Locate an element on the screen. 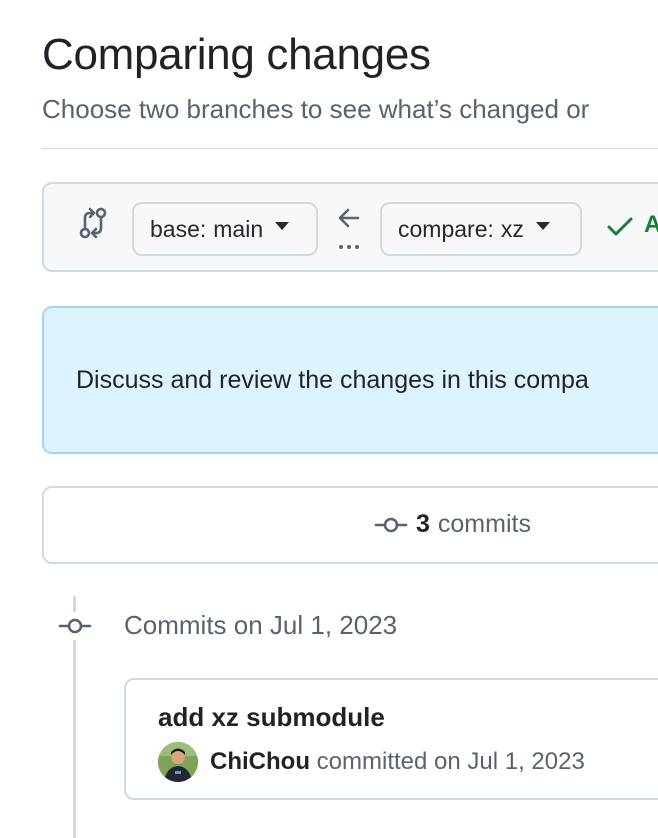  base-branch-select: base: main is located at coordinates (225, 229).